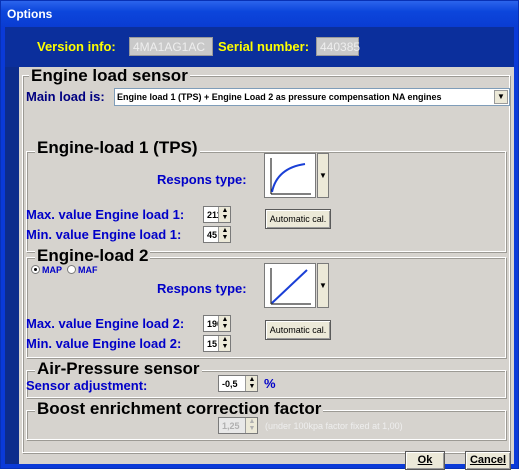 The height and width of the screenshot is (470, 519). Describe the element at coordinates (323, 175) in the screenshot. I see `response-type-dropdown-1: ▼` at that location.